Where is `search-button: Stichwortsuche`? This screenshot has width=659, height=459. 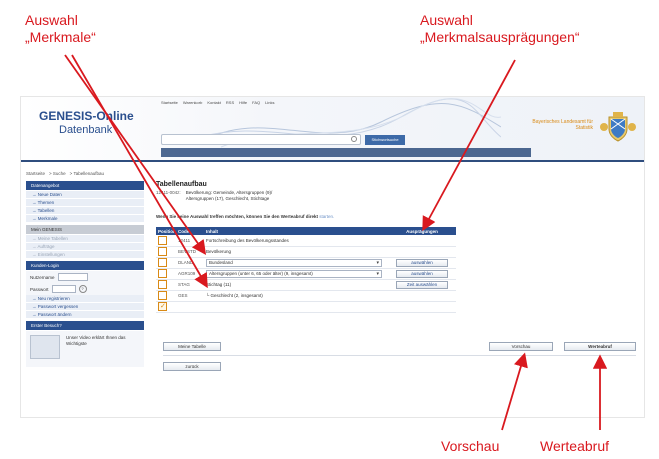 search-button: Stichwortsuche is located at coordinates (385, 140).